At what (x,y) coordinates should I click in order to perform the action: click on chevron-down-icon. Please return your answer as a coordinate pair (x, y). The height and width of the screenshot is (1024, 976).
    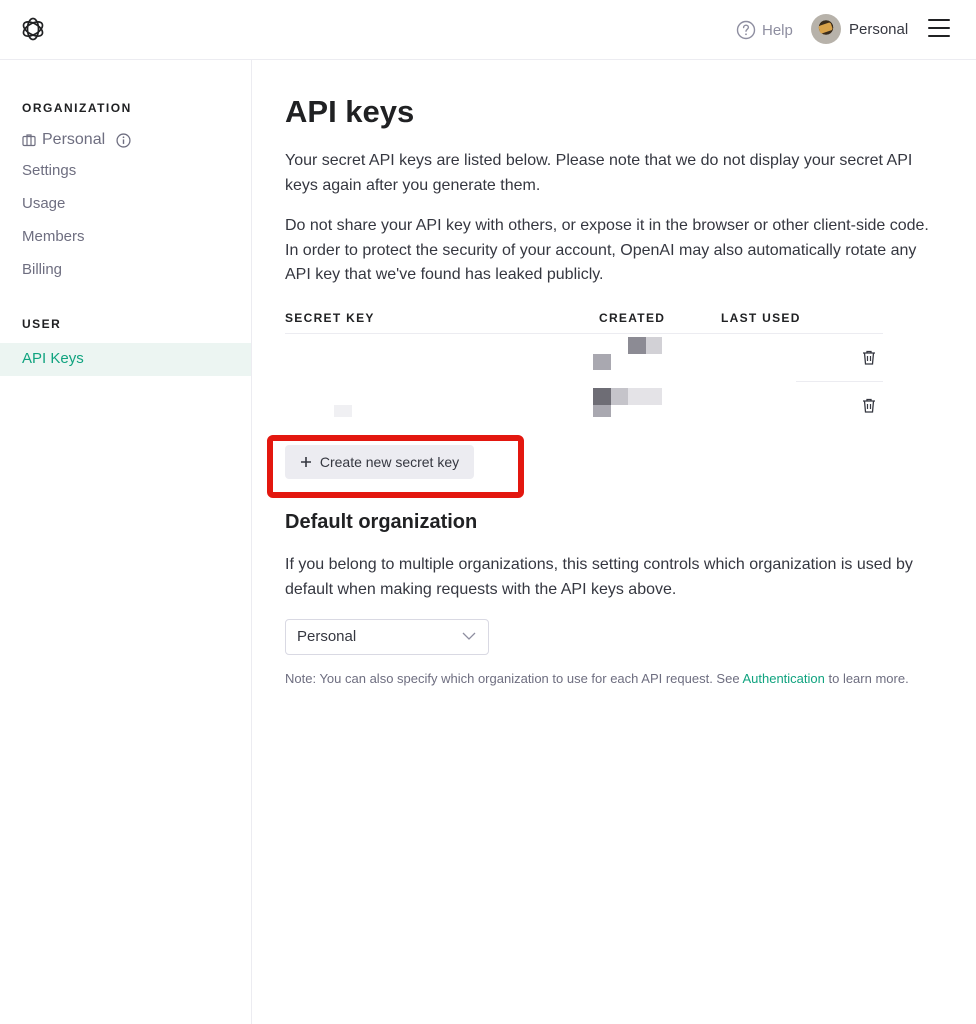
    Looking at the image, I should click on (469, 636).